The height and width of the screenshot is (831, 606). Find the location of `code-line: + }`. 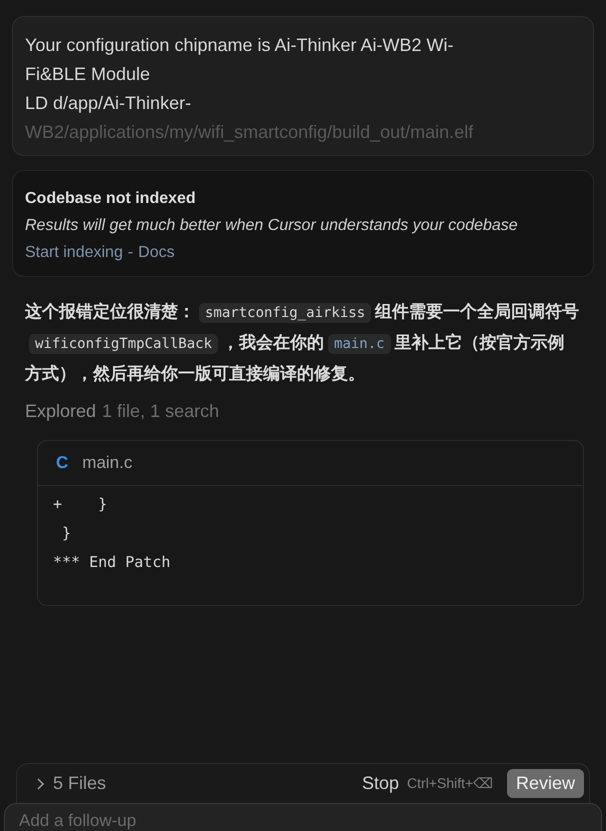

code-line: + } is located at coordinates (80, 504).